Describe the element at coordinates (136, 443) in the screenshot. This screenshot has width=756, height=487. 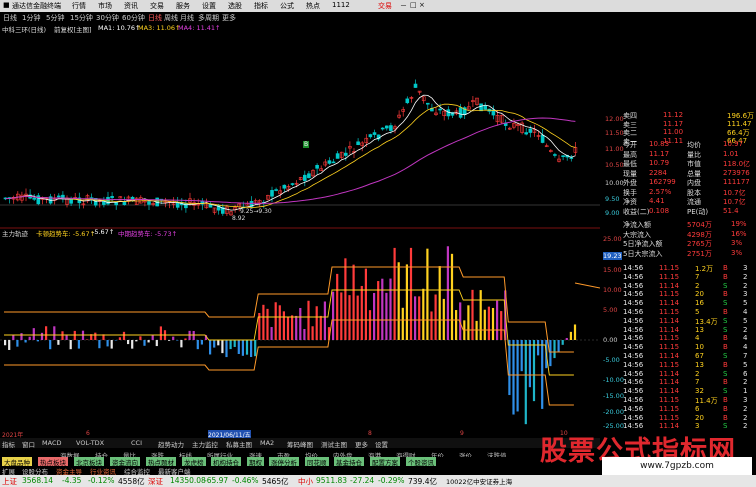
I see `index-tab: CCI` at that location.